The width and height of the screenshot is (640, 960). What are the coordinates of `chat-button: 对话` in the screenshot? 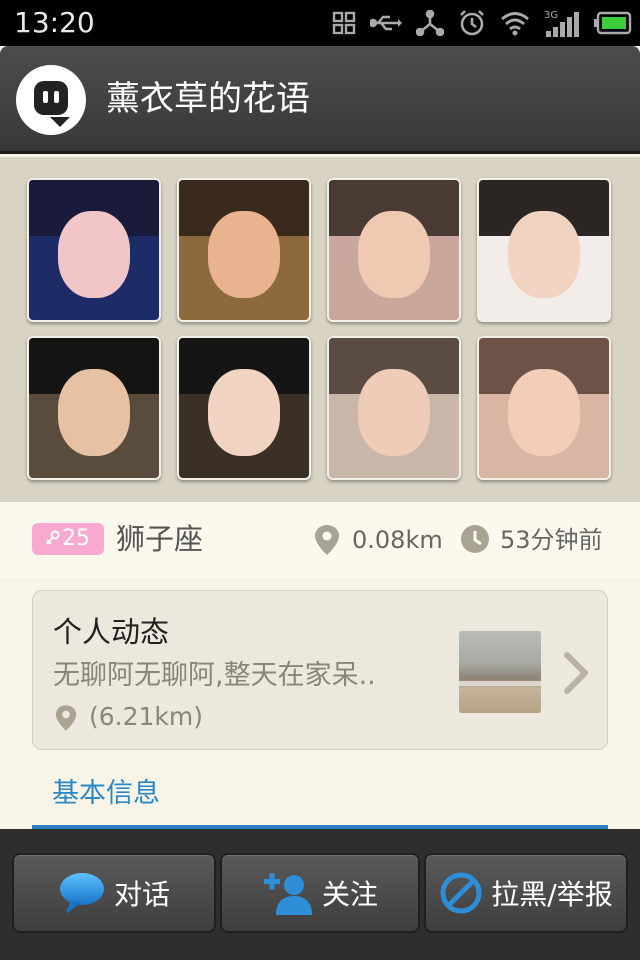 It's located at (114, 893).